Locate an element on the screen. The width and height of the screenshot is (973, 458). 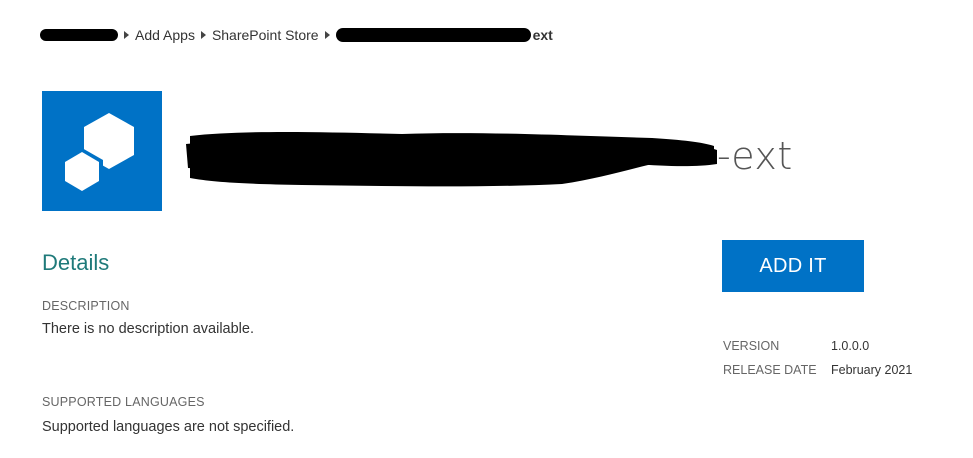
app-tile is located at coordinates (102, 151).